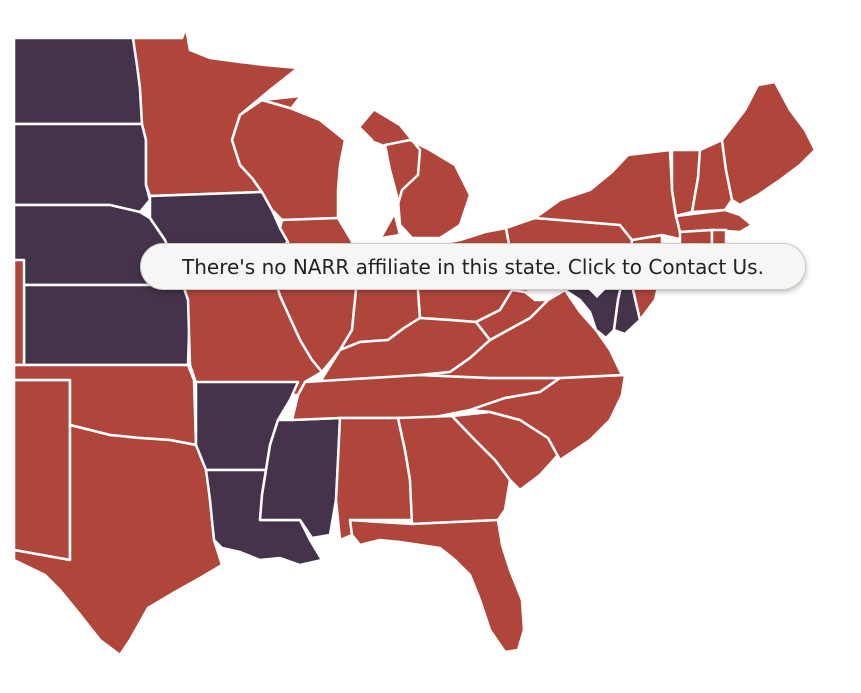 Image resolution: width=861 pixels, height=693 pixels. What do you see at coordinates (768, 143) in the screenshot?
I see `state-me` at bounding box center [768, 143].